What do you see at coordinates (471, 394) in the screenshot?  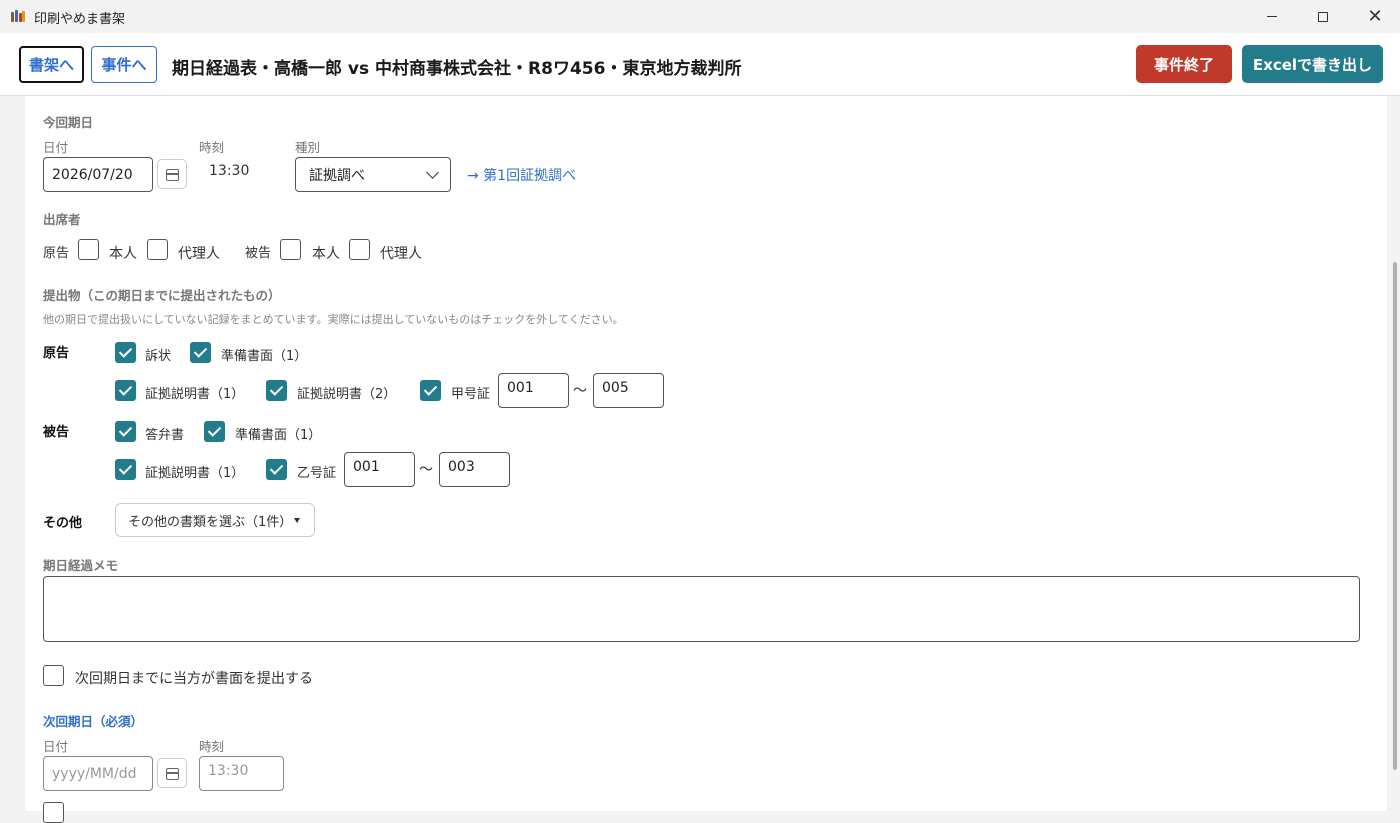 I see `plaintiff-evidence-label: 甲号証` at bounding box center [471, 394].